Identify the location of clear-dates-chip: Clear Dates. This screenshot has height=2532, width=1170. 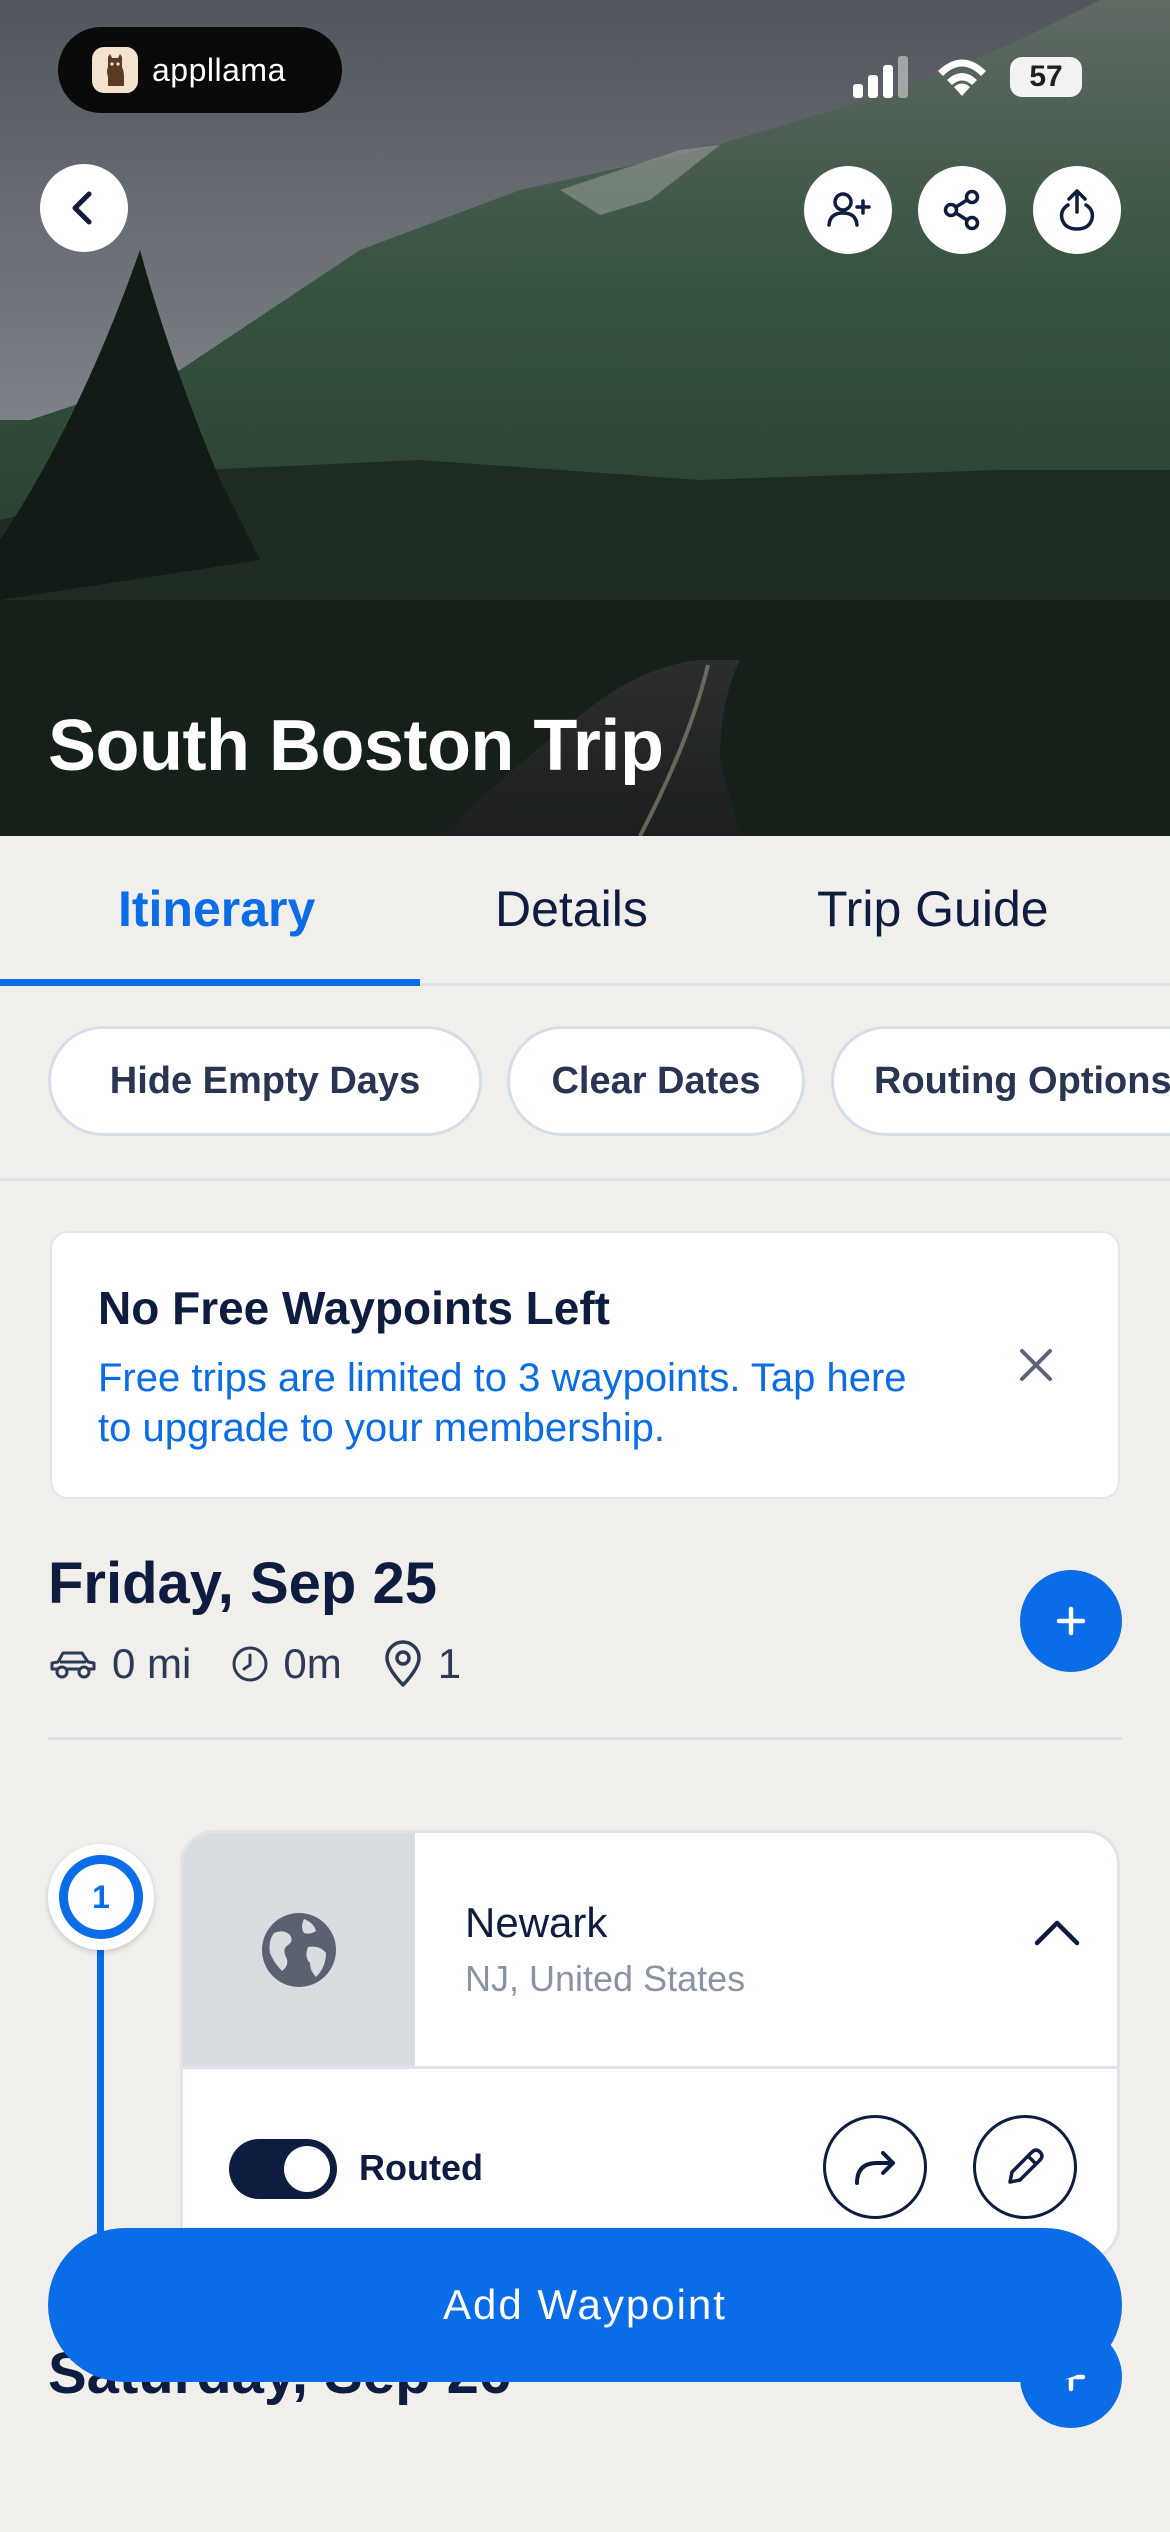
(656, 1081).